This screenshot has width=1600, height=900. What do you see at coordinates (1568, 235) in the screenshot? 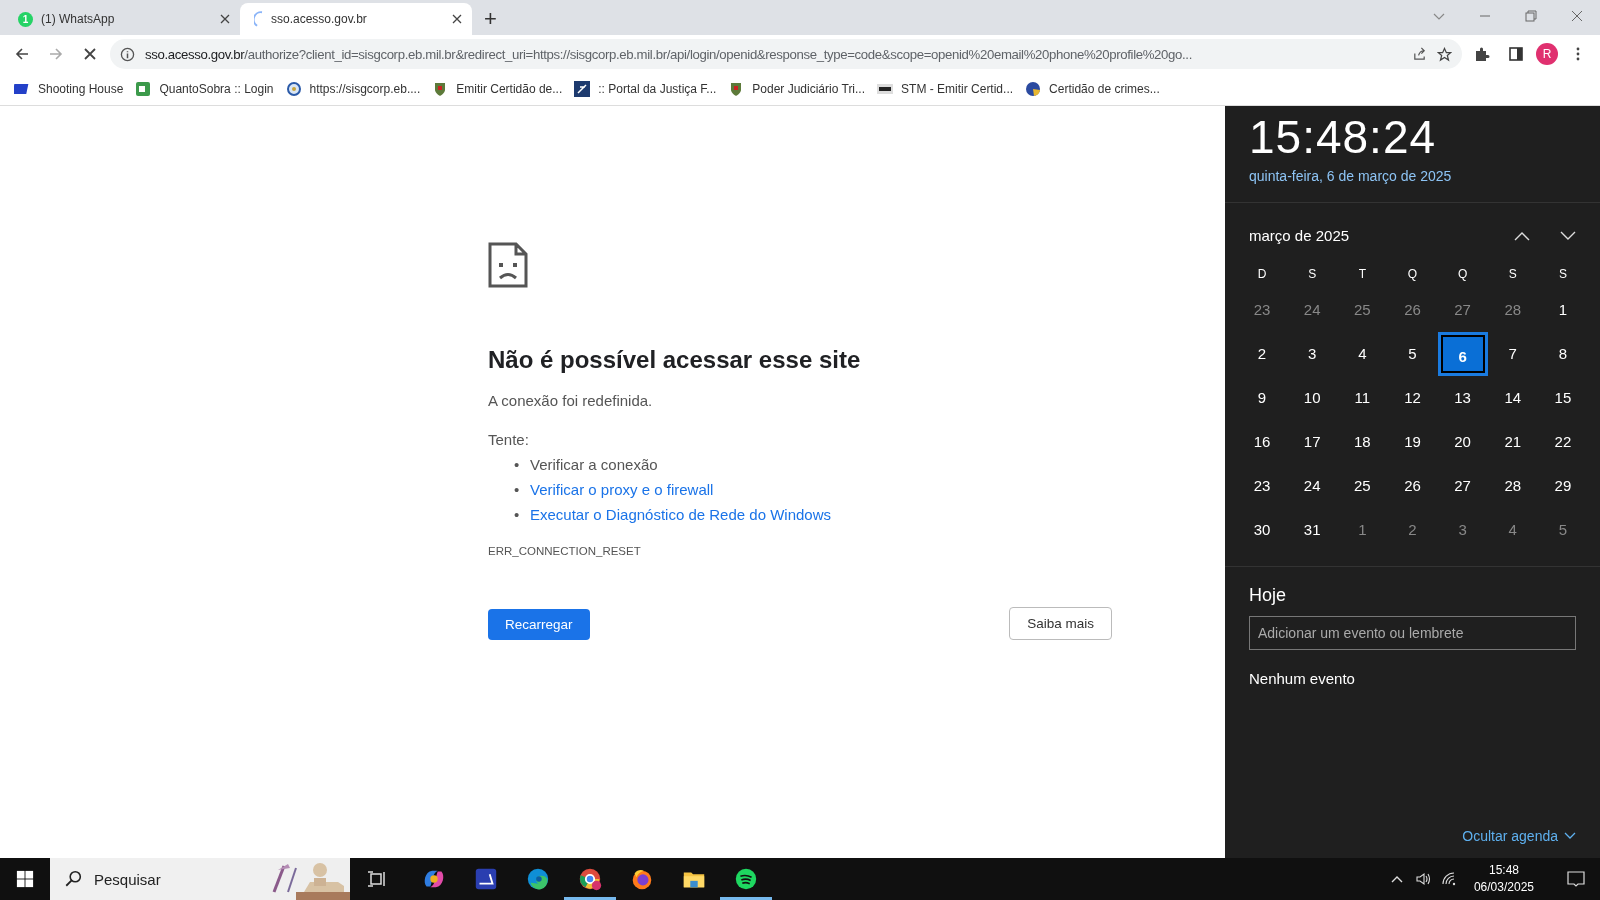
I see `chevron-down-icon` at bounding box center [1568, 235].